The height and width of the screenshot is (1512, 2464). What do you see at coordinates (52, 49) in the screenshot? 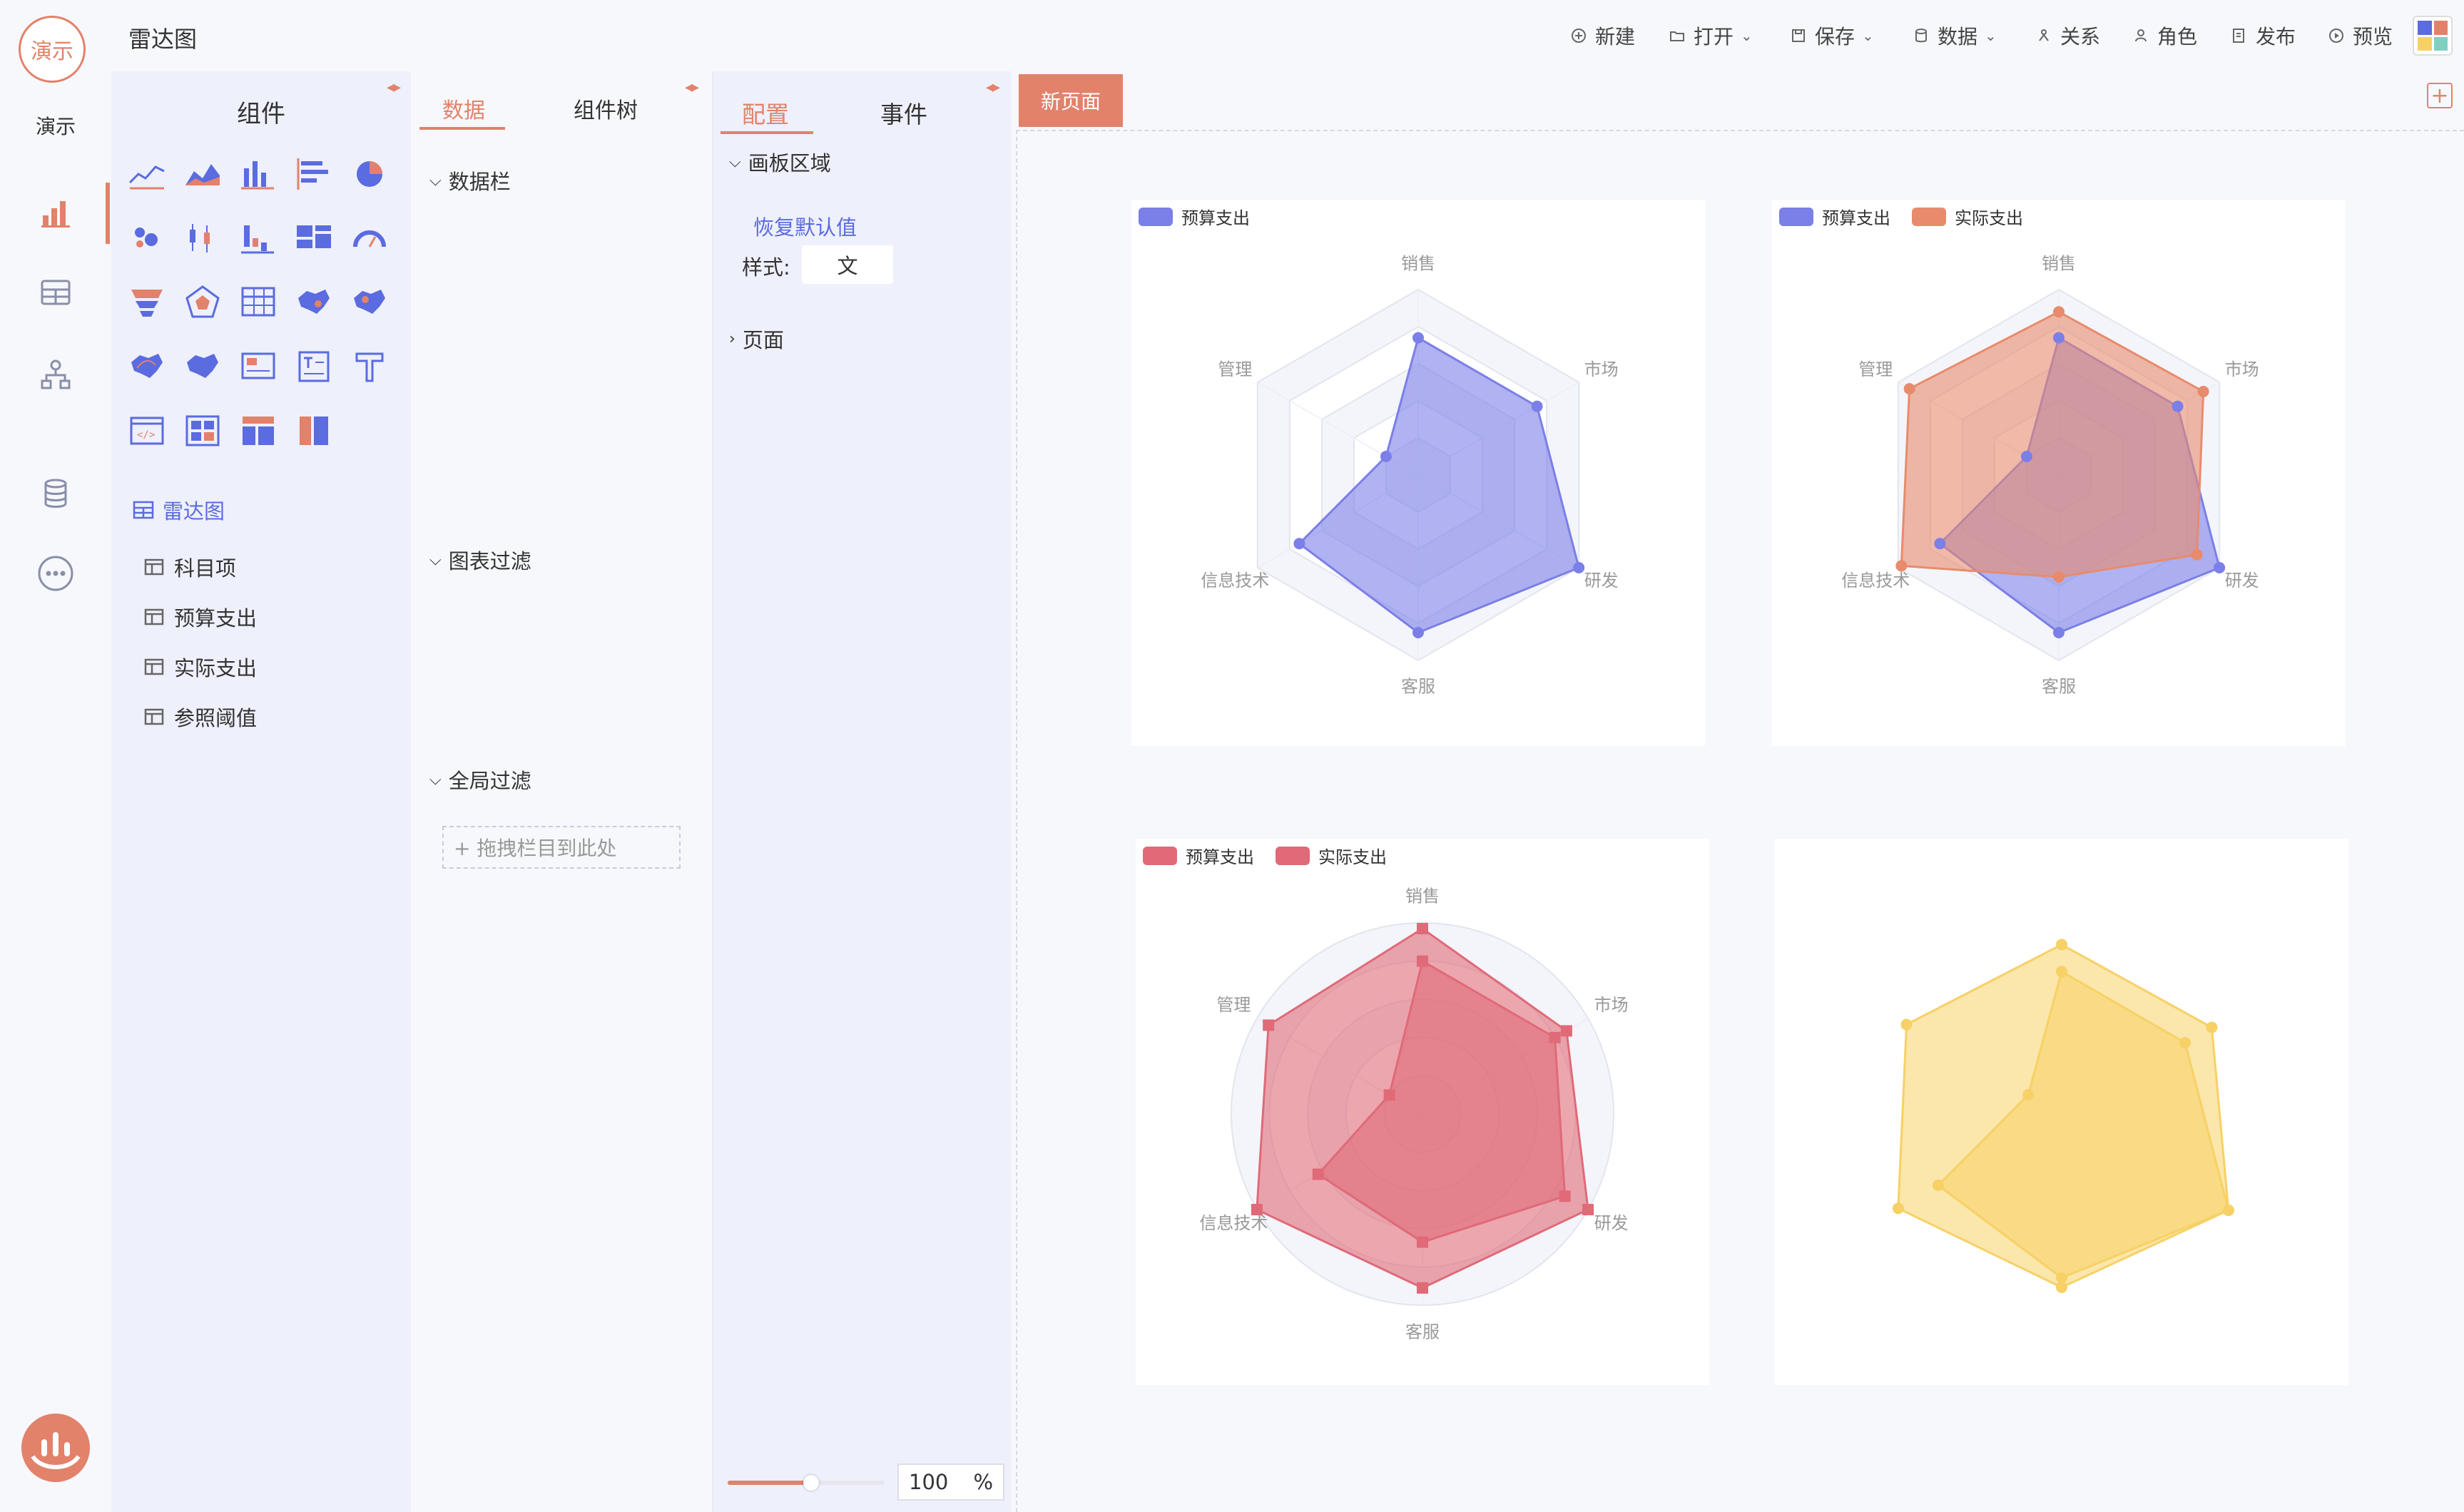
I see `user-avatar: 演示` at bounding box center [52, 49].